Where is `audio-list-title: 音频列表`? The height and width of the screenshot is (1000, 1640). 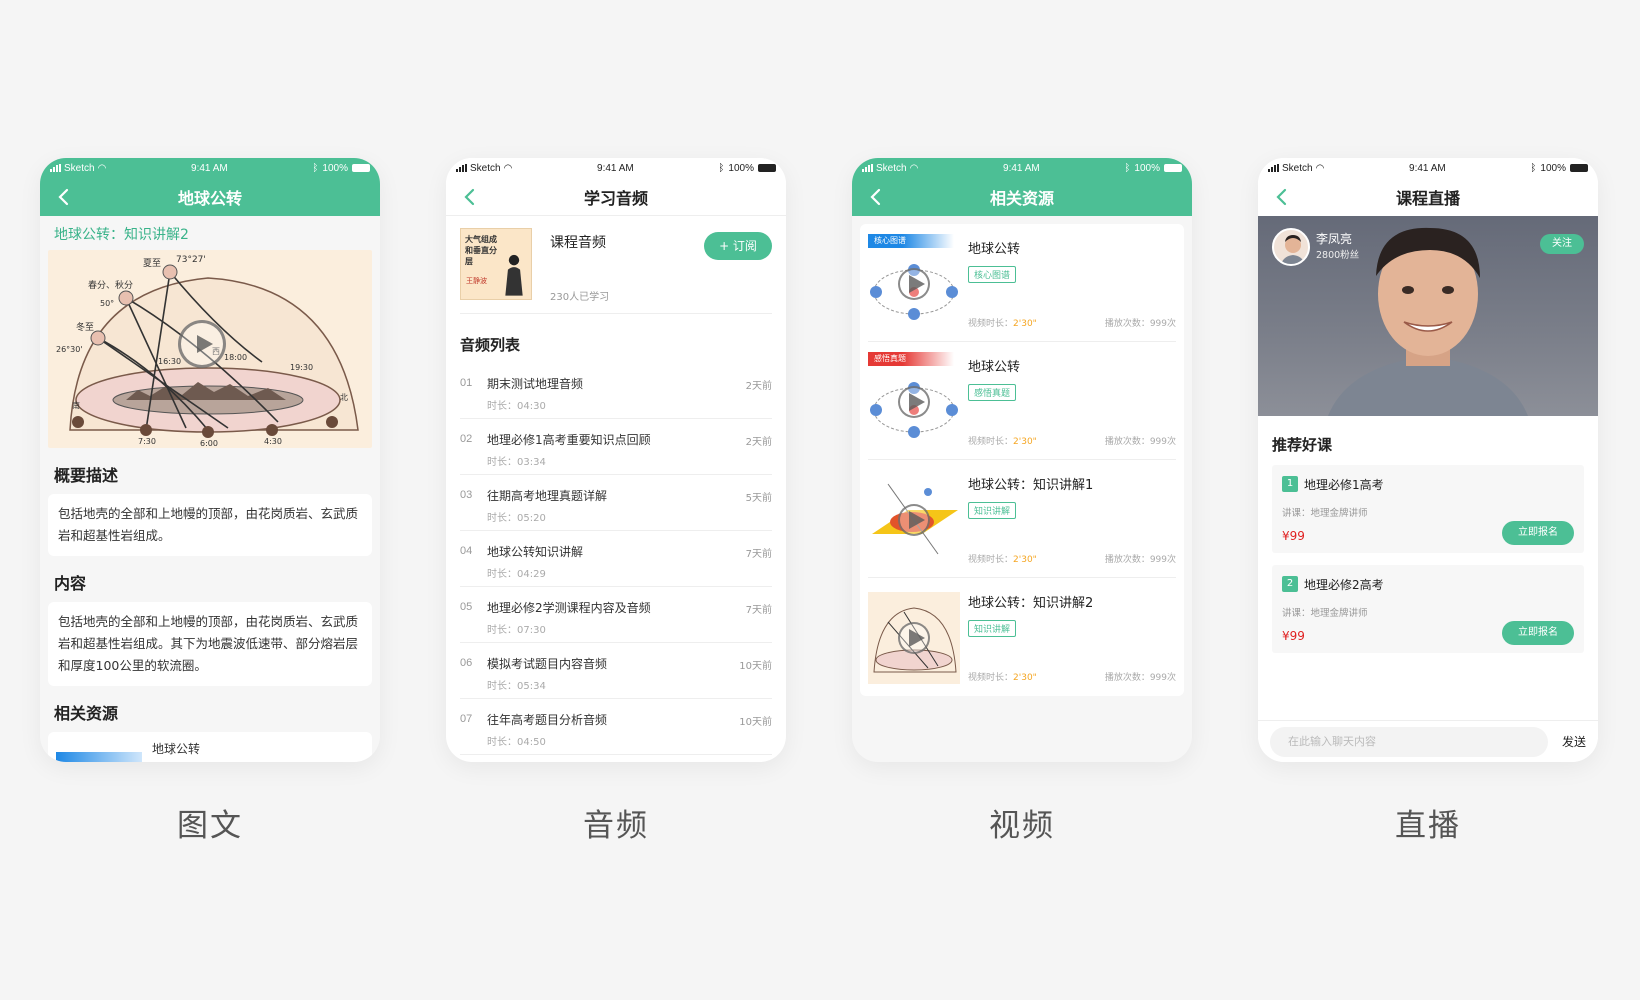 audio-list-title: 音频列表 is located at coordinates (490, 345).